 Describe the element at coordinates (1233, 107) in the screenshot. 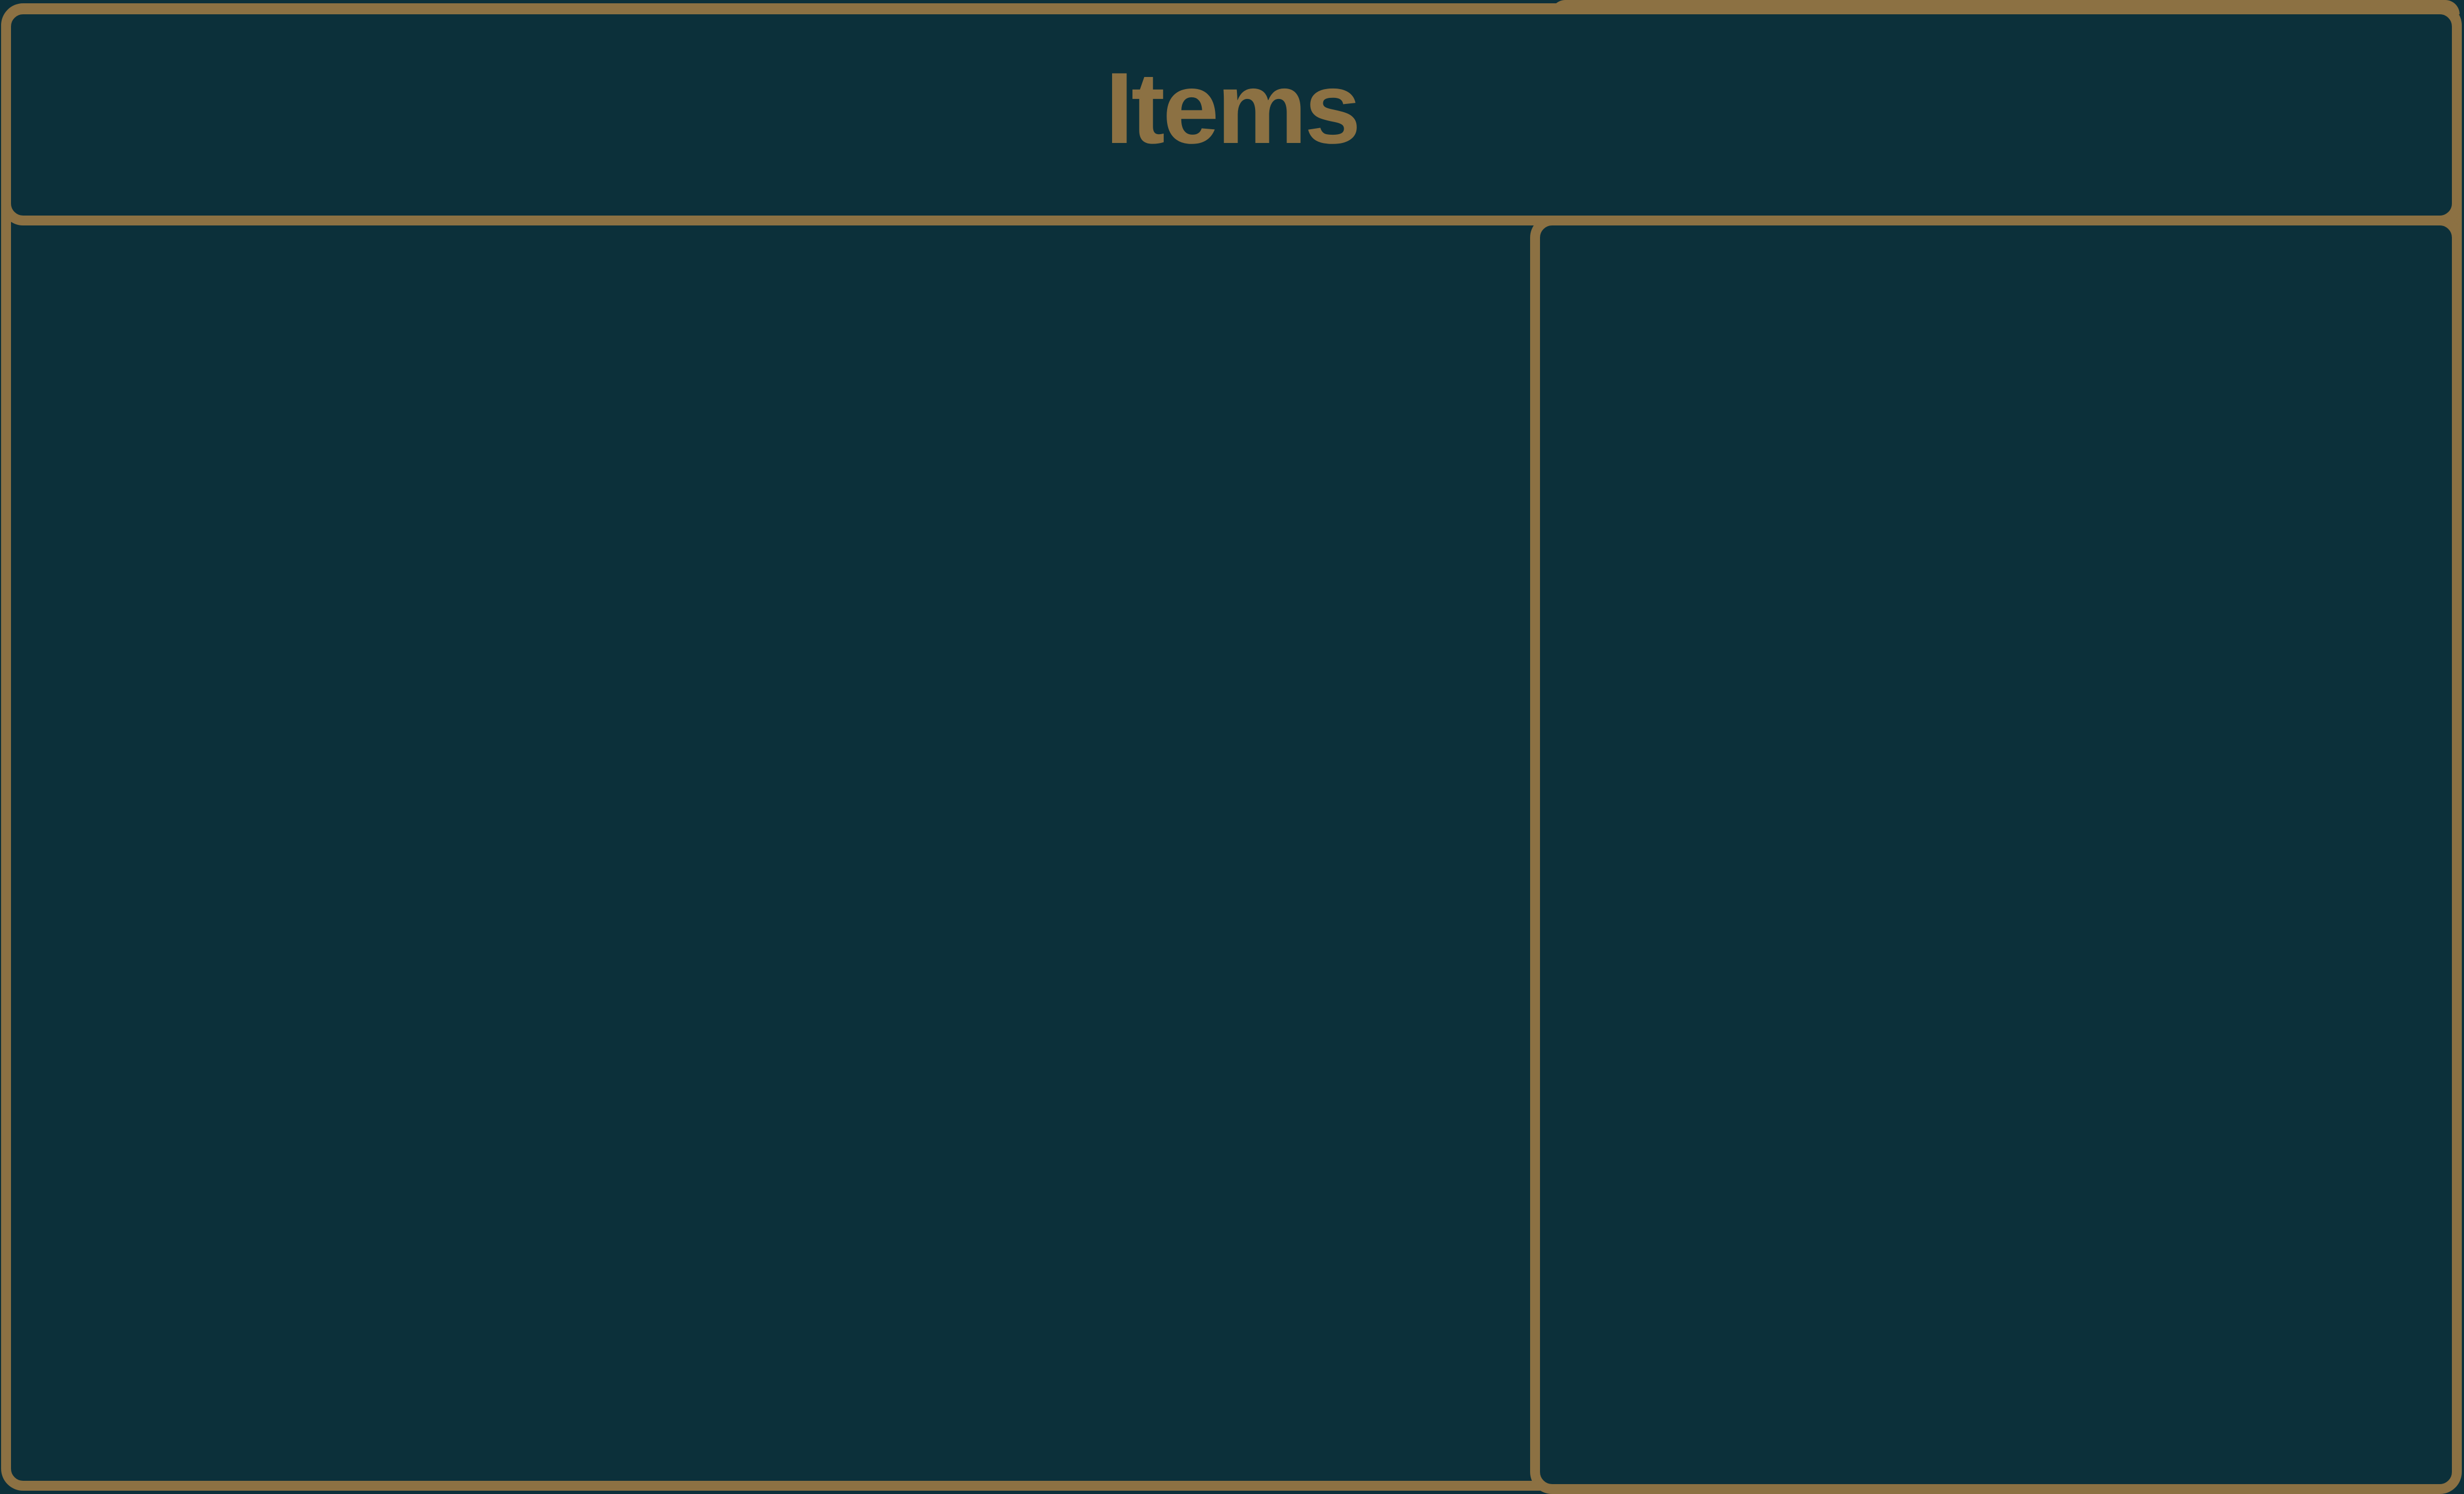

I see `page-title: Items` at that location.